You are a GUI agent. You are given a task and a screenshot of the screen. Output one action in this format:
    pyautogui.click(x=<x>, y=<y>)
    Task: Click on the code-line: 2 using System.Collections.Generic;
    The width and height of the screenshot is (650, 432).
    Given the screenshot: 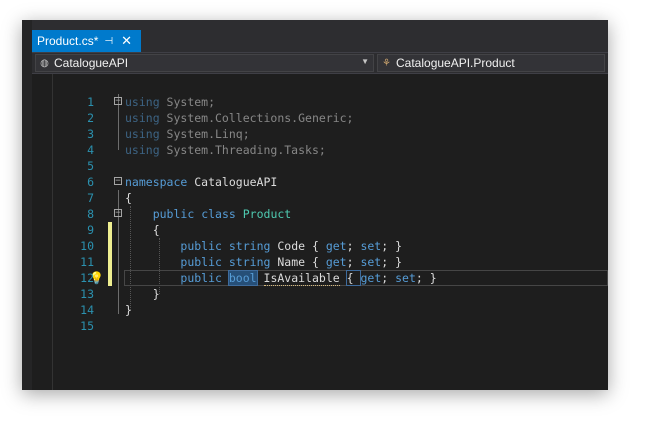 What is the action you would take?
    pyautogui.click(x=320, y=118)
    